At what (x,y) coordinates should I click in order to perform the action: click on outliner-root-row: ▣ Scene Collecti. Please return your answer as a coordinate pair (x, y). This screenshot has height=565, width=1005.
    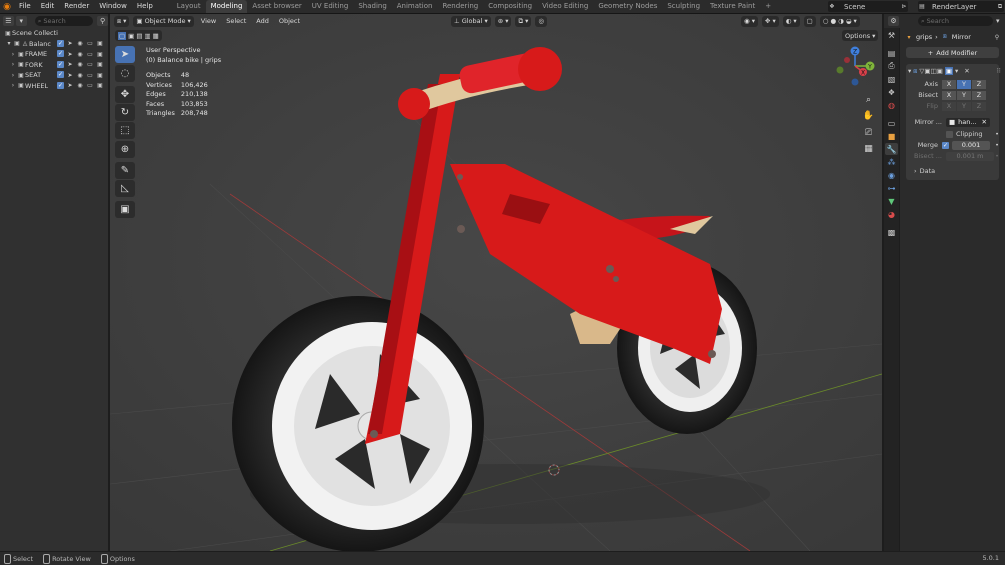
    Looking at the image, I should click on (54, 33).